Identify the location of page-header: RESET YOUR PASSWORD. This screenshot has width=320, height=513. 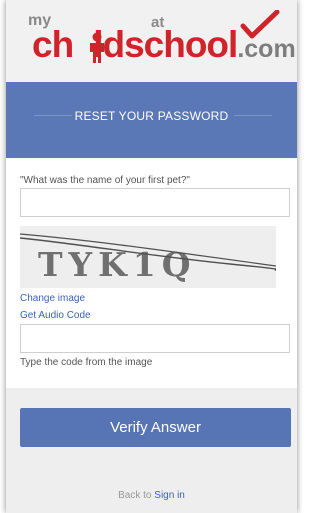
(151, 120).